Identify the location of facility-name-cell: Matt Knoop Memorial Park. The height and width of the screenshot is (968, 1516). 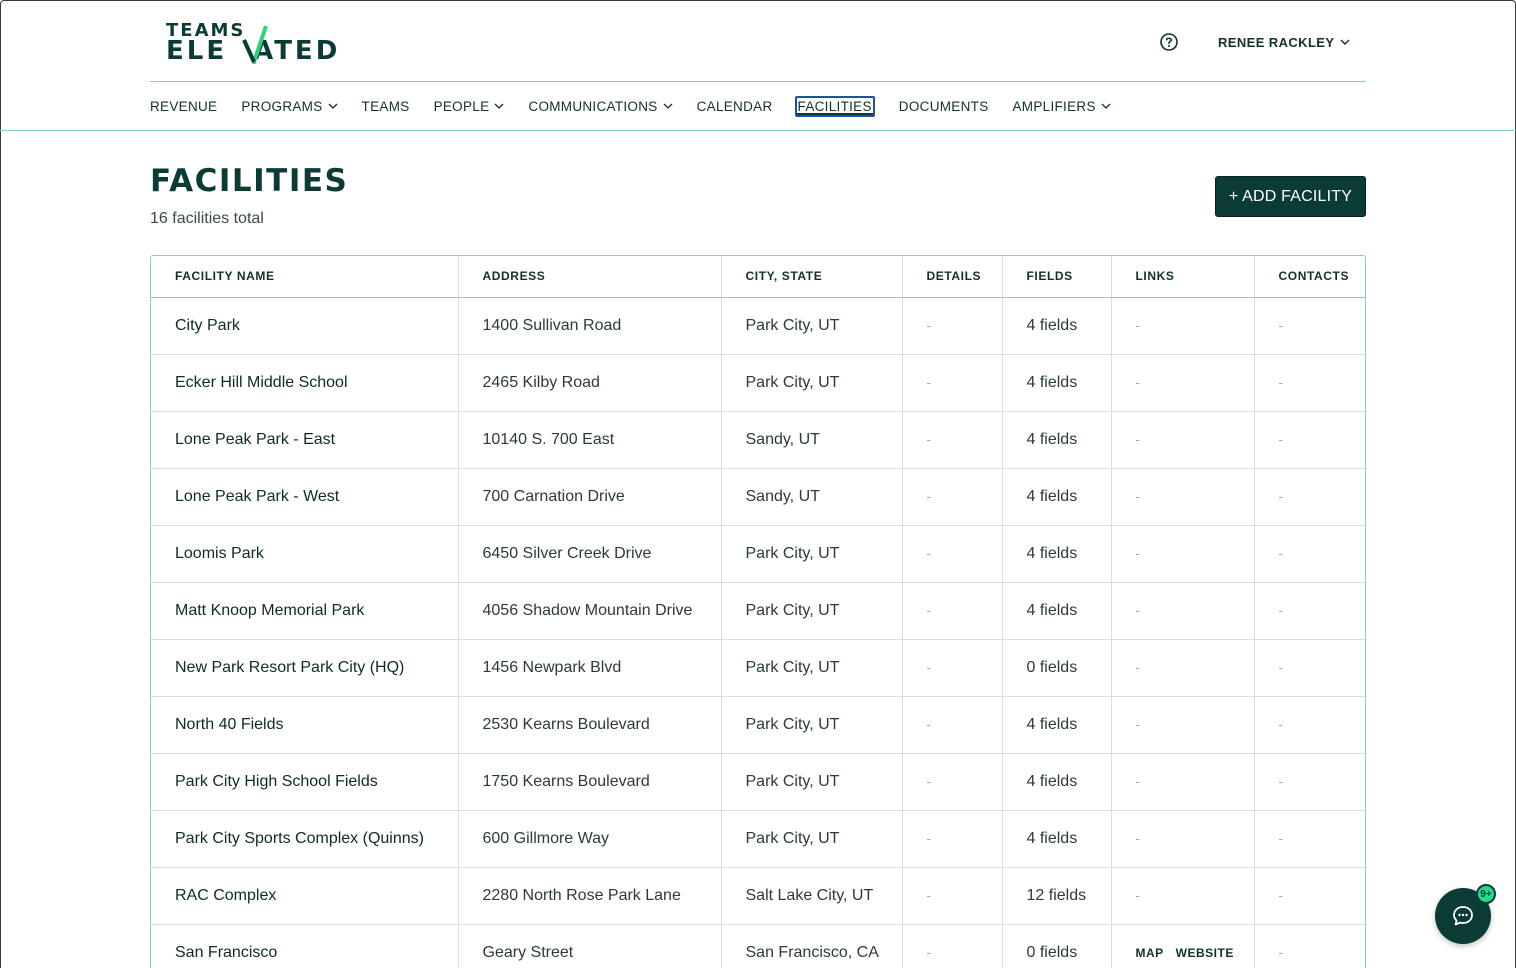
(305, 611).